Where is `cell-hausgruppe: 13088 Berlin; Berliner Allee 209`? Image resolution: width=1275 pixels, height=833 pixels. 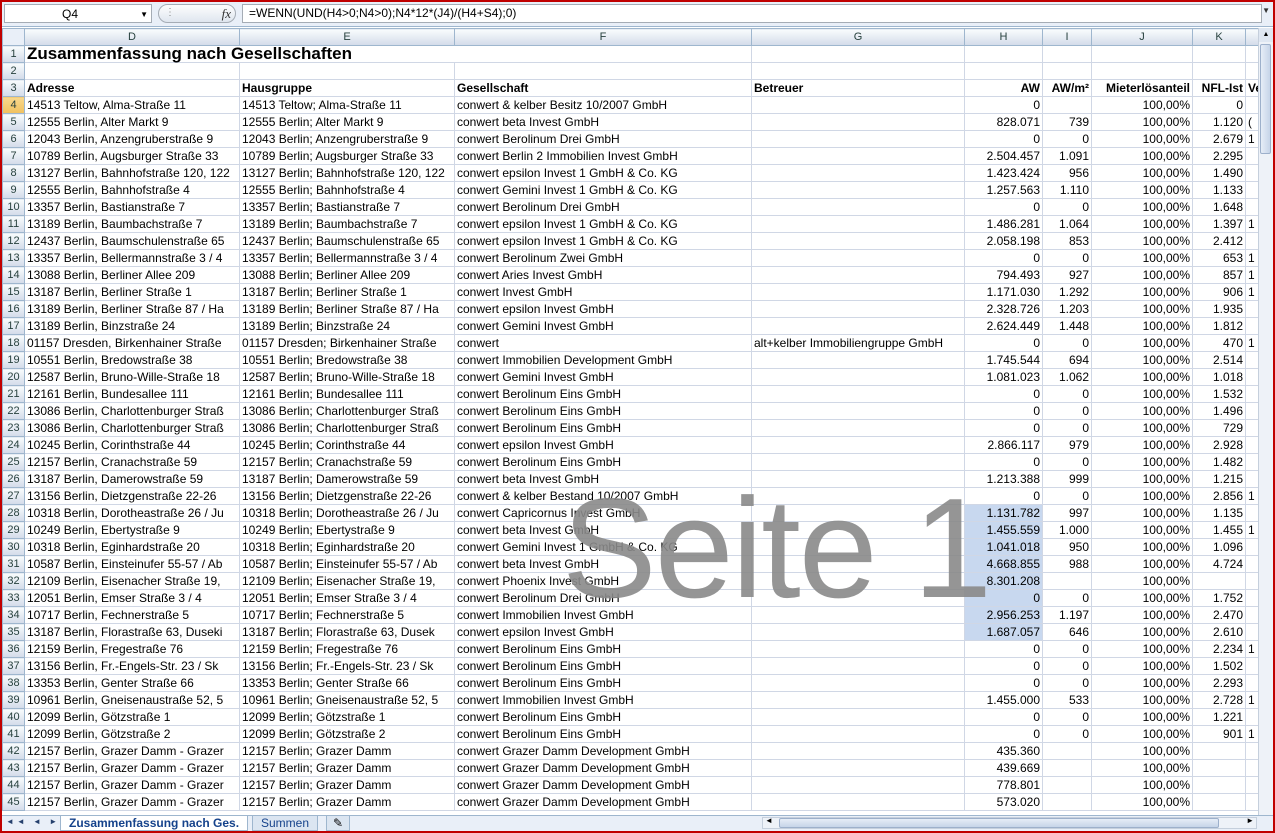
cell-hausgruppe: 13088 Berlin; Berliner Allee 209 is located at coordinates (347, 275).